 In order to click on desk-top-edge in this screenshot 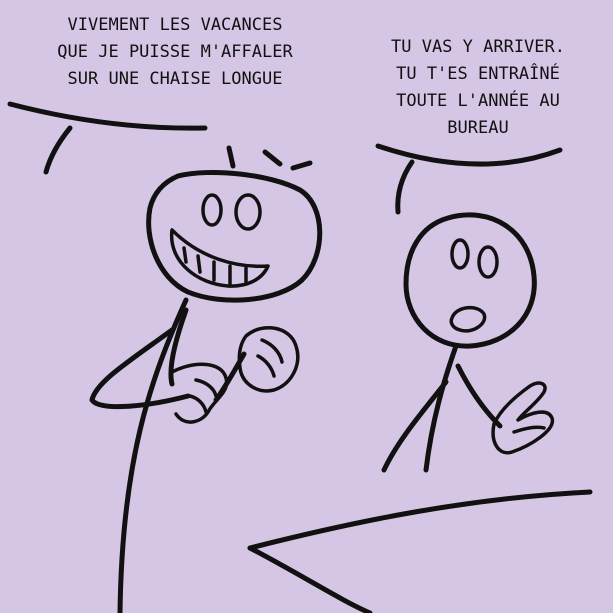, I will do `click(420, 520)`.